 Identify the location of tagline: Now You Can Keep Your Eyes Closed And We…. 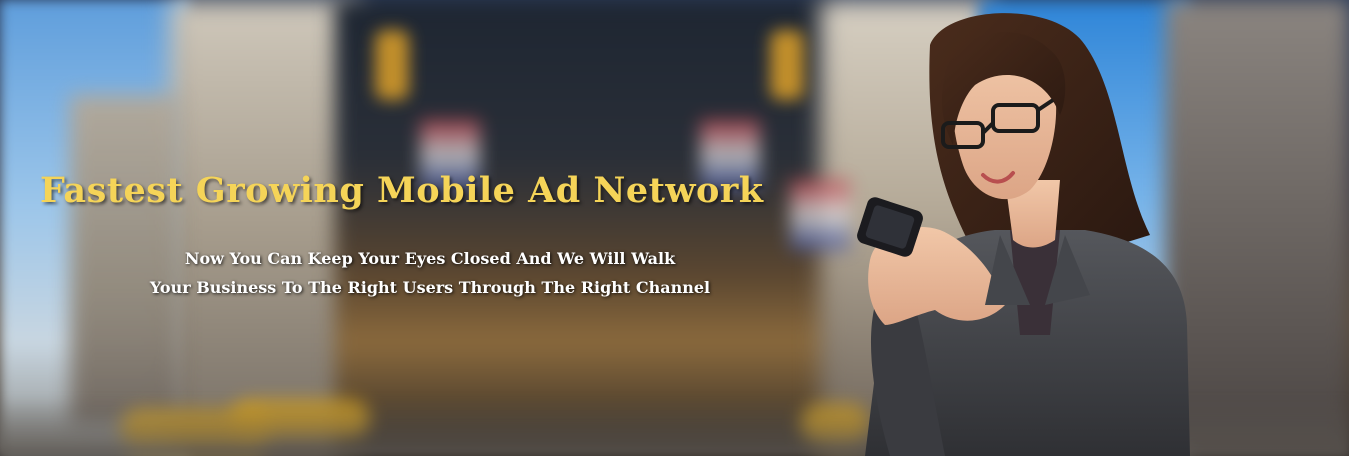
(430, 273).